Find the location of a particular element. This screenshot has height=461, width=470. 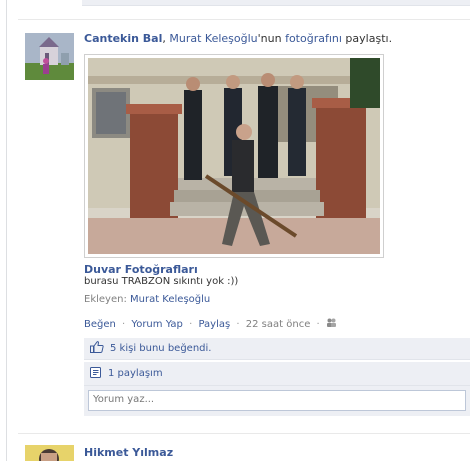

timestamp: 22 saat önce is located at coordinates (278, 324).